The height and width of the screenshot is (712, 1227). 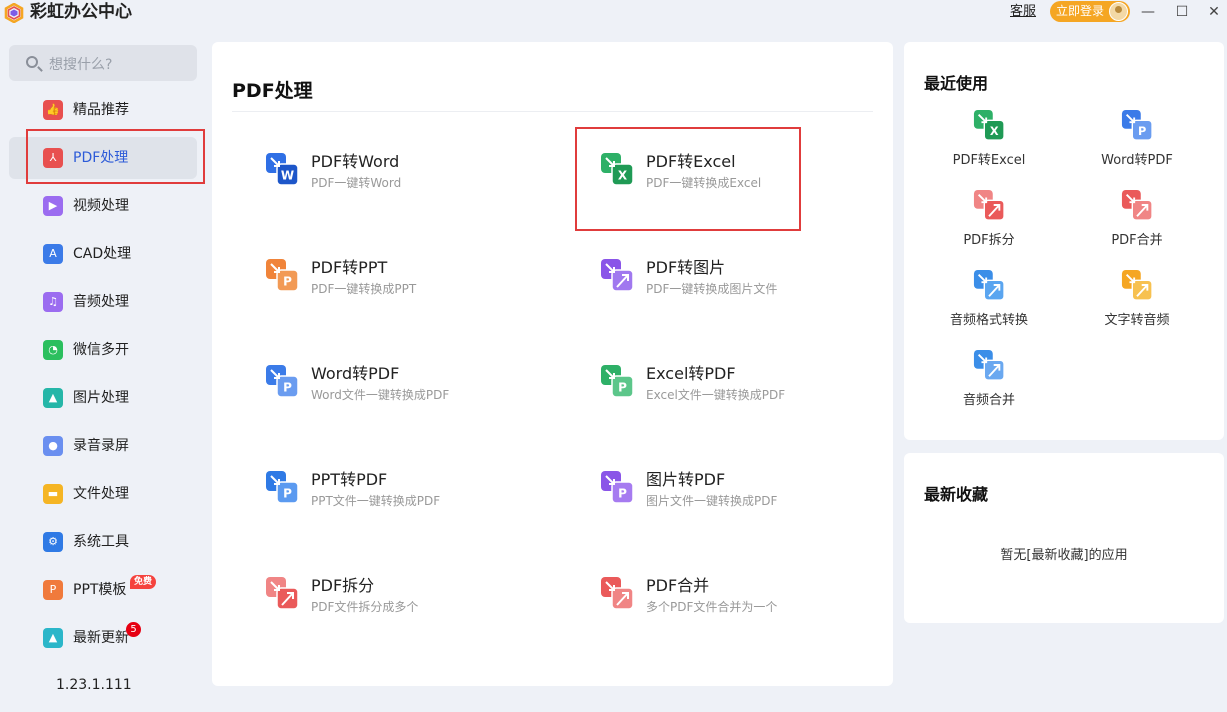 What do you see at coordinates (1090, 11) in the screenshot?
I see `login-button: 立即登录` at bounding box center [1090, 11].